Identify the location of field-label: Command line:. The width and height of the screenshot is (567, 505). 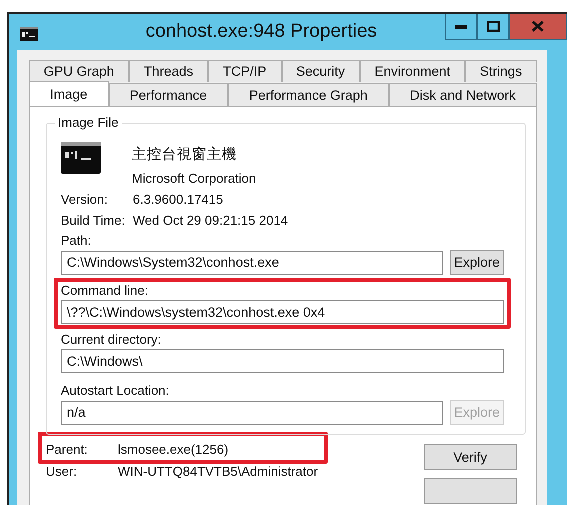
(105, 290).